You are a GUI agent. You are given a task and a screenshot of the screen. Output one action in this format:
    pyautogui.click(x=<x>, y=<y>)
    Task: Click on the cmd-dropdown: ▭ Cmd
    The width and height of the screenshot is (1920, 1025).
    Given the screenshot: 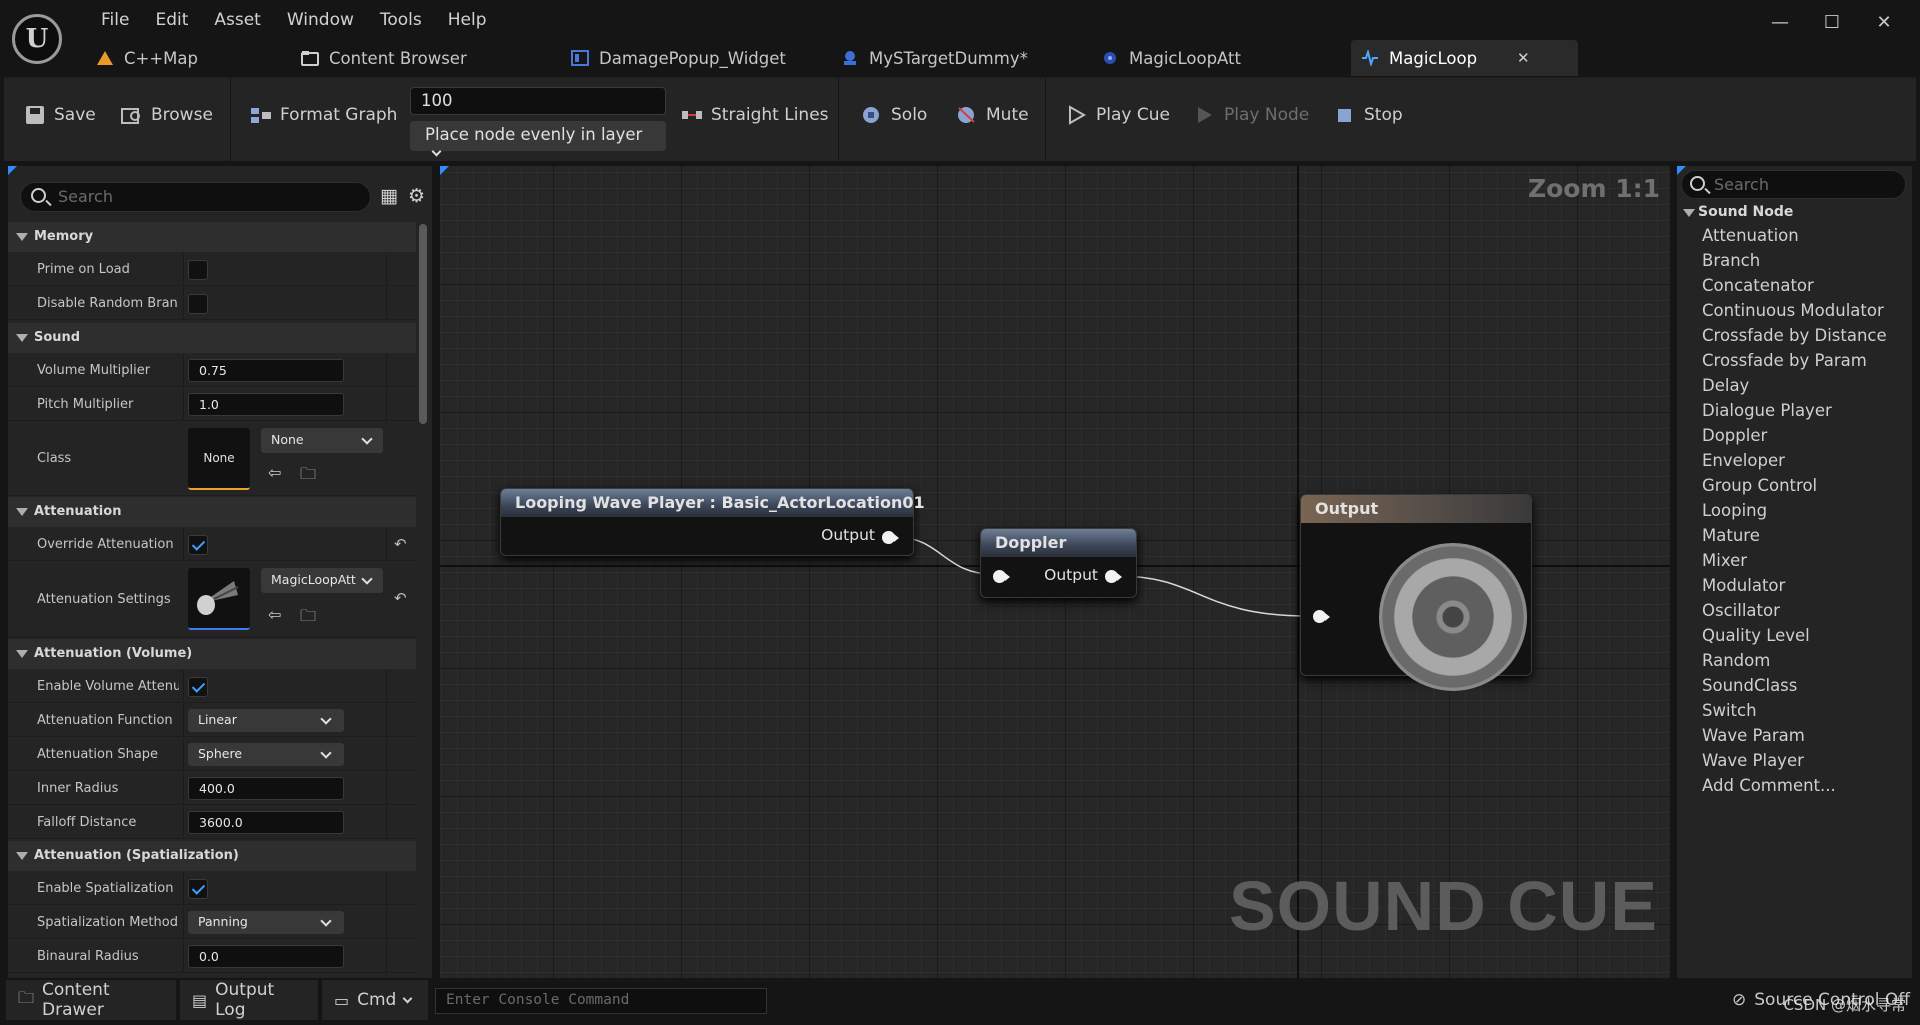 What is the action you would take?
    pyautogui.click(x=375, y=1000)
    